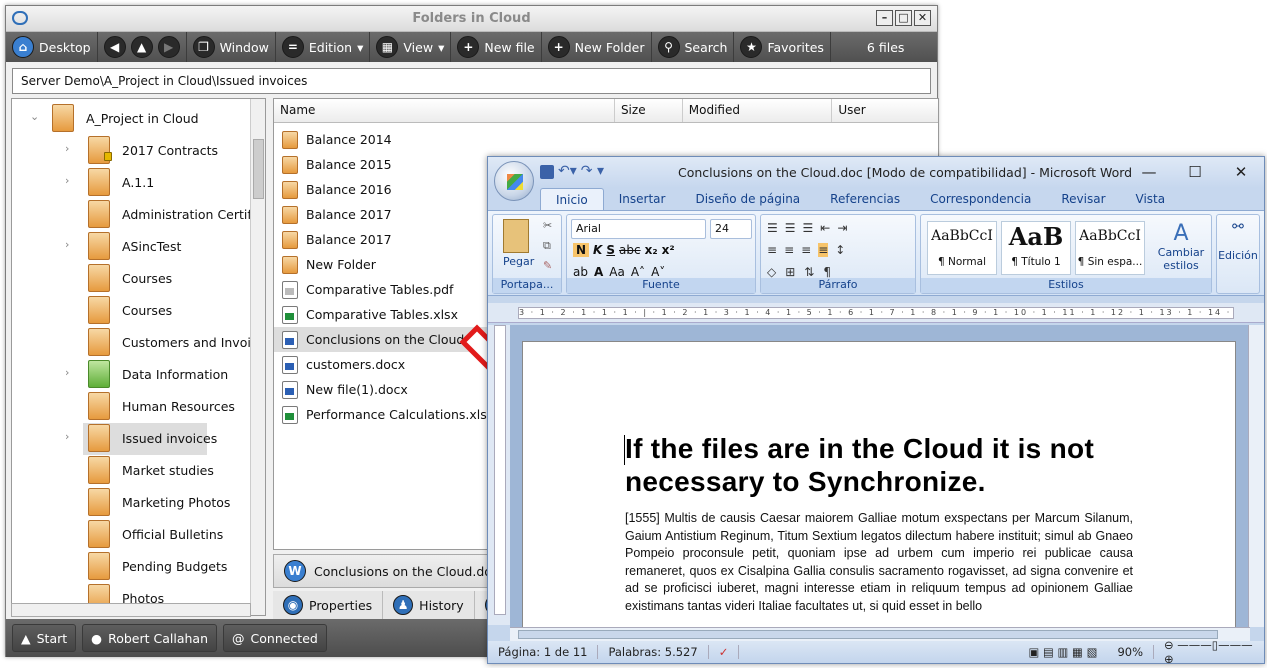 Image resolution: width=1267 pixels, height=668 pixels. Describe the element at coordinates (842, 228) in the screenshot. I see `increase-indent-icon: ⇥` at that location.